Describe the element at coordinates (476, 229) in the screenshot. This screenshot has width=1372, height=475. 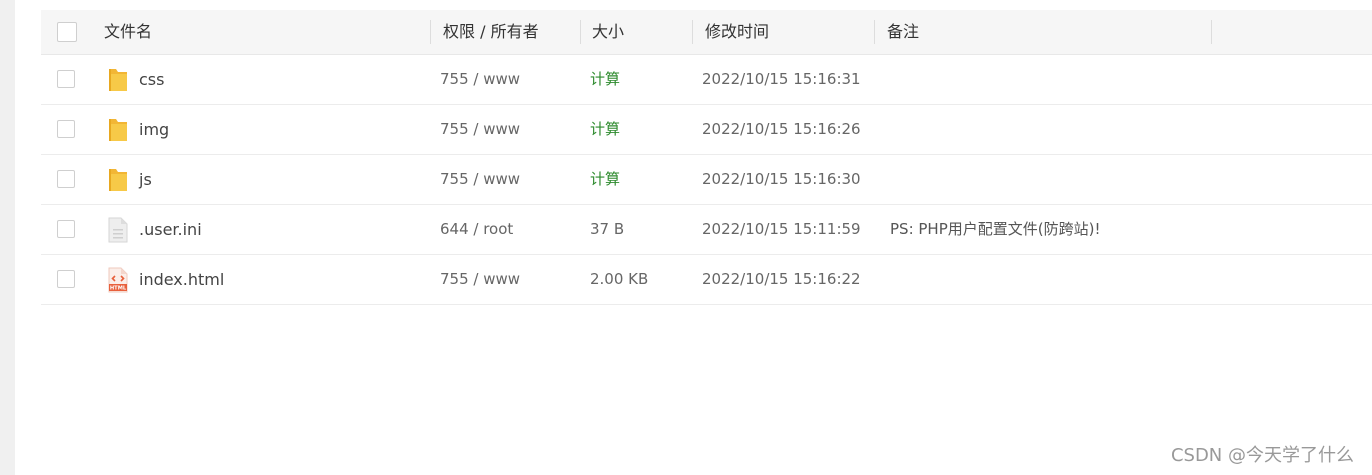
I see `file-permission: 644 / root` at that location.